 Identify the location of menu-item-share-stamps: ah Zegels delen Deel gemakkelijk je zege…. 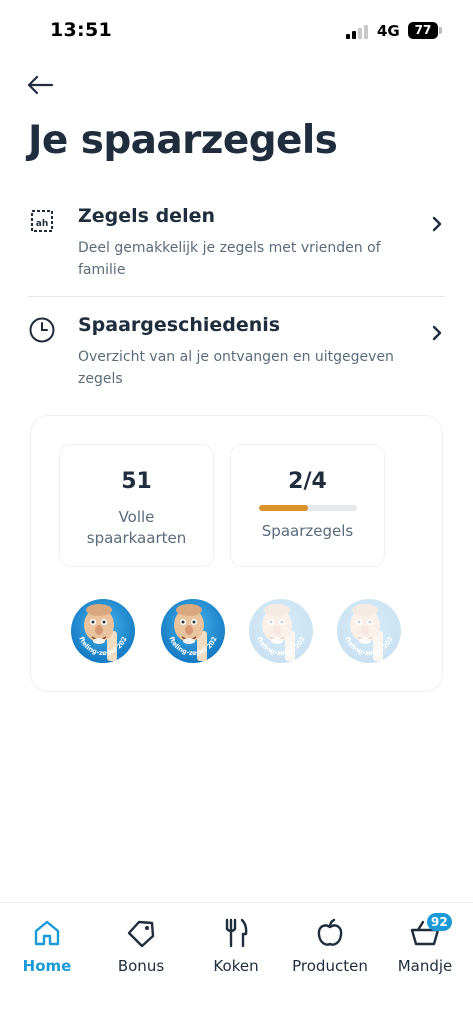
(236, 245).